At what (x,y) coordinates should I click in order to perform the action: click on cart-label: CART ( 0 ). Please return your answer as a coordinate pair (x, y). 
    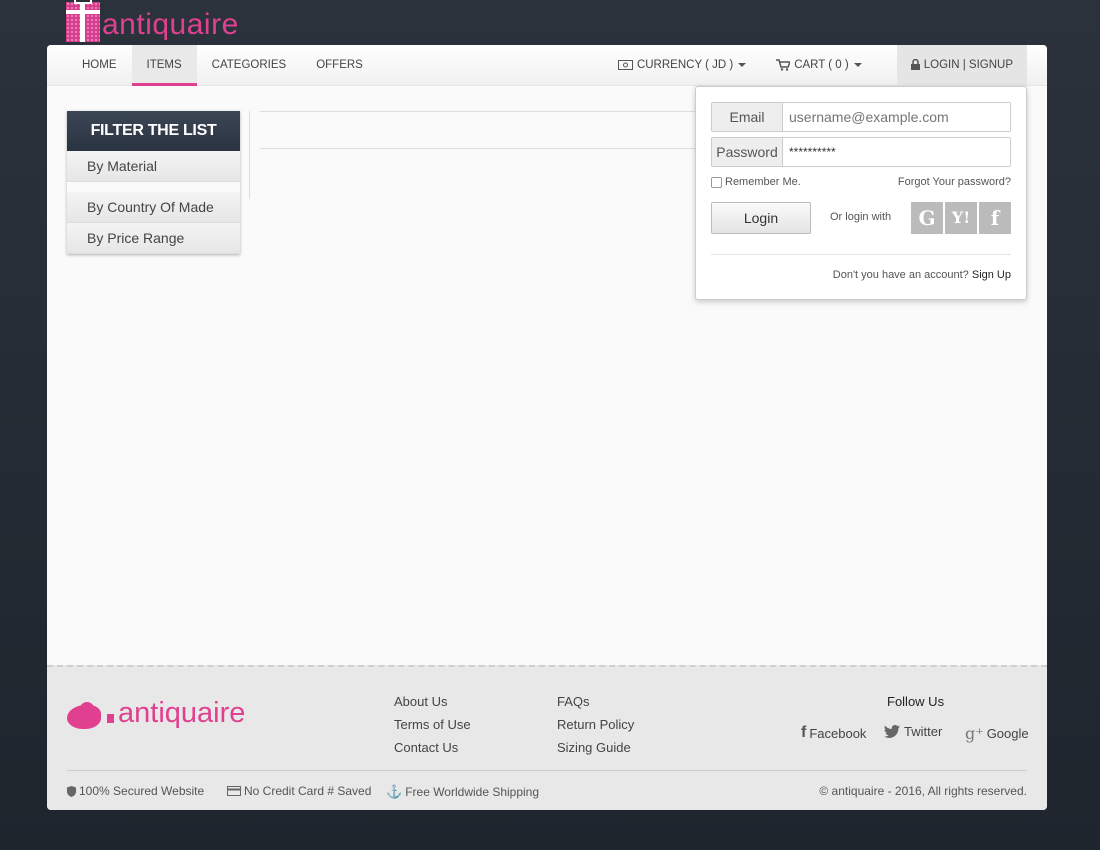
    Looking at the image, I should click on (821, 65).